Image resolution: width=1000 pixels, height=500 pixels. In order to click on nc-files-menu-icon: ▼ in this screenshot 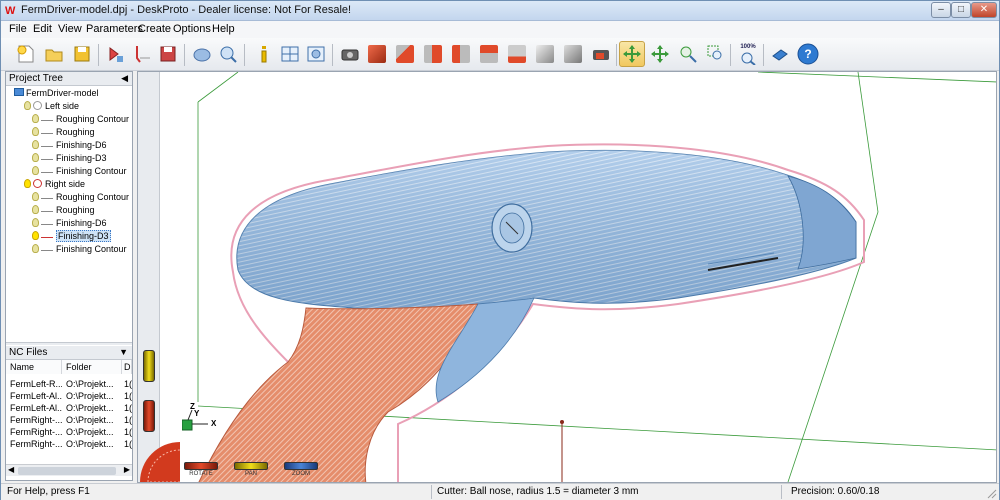, I will do `click(123, 352)`.